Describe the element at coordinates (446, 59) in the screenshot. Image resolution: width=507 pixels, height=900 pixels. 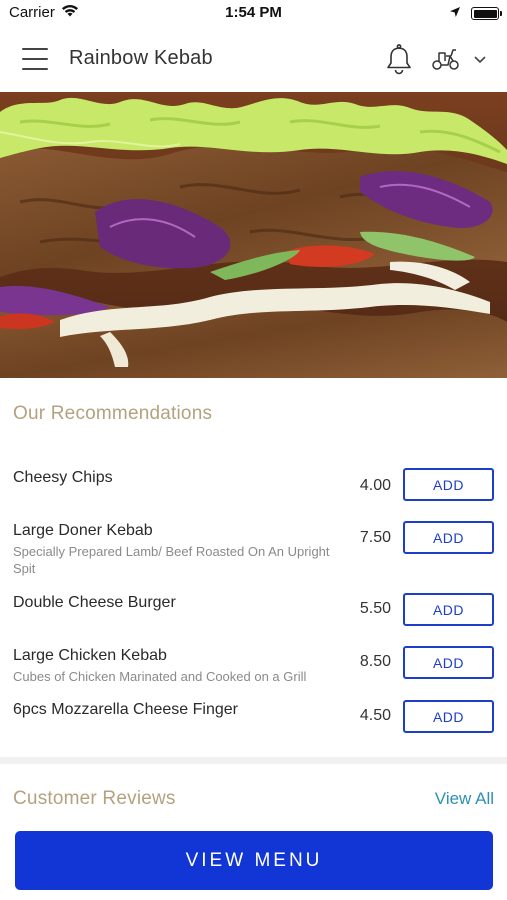
I see `scooter-icon` at that location.